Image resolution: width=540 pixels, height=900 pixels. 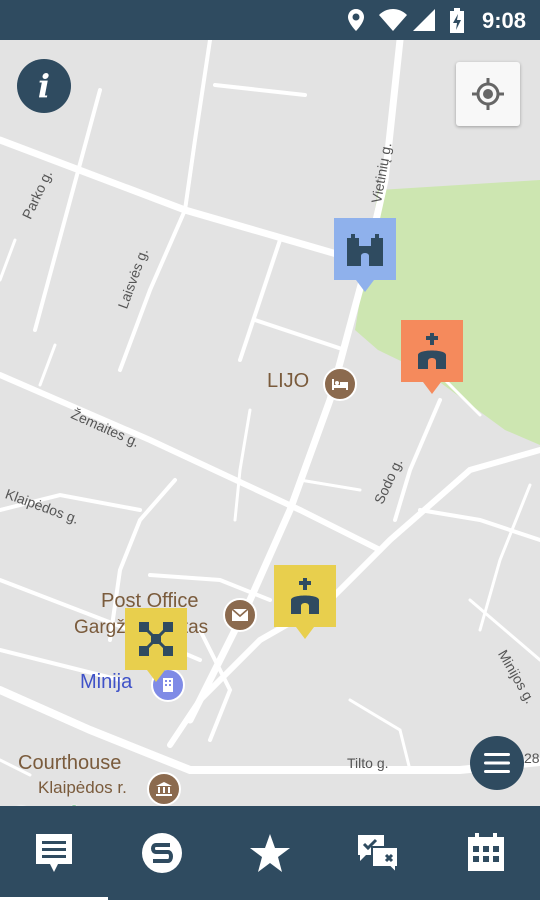 I want to click on calendar-icon, so click(x=486, y=852).